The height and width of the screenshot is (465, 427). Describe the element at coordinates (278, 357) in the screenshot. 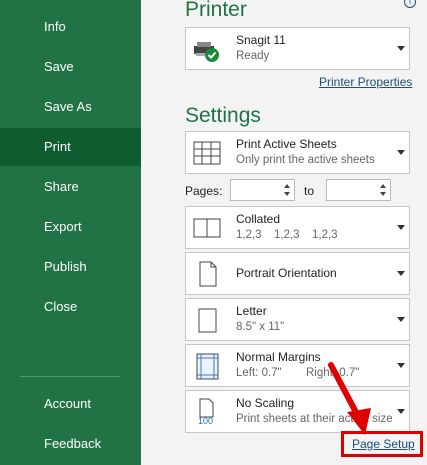

I see `margins-title: Normal Margins` at that location.